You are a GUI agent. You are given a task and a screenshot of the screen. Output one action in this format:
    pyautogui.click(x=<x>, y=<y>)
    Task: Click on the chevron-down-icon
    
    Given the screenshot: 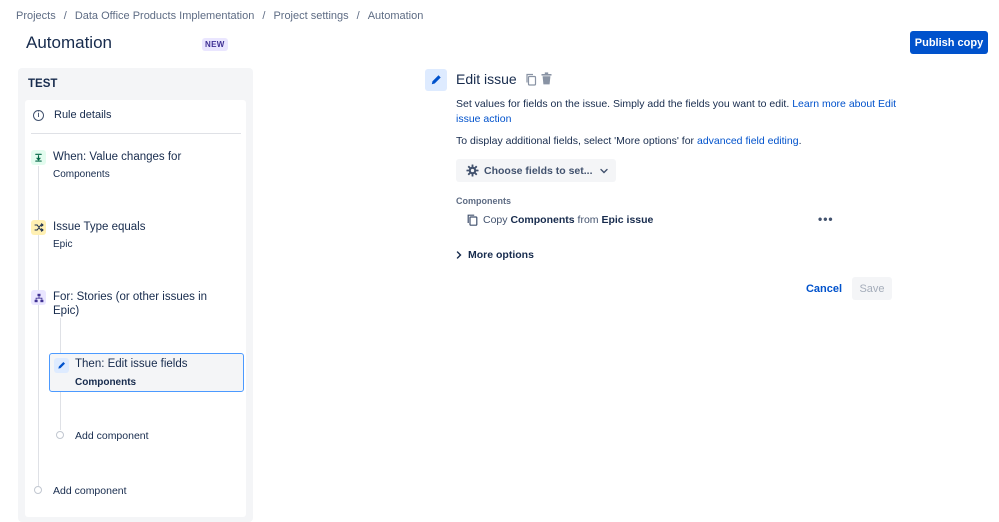 What is the action you would take?
    pyautogui.click(x=603, y=171)
    